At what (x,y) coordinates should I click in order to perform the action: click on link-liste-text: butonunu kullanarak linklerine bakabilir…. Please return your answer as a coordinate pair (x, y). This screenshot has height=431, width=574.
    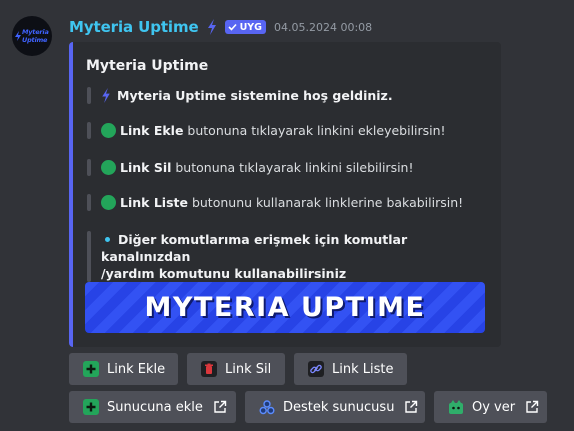
    Looking at the image, I should click on (325, 202).